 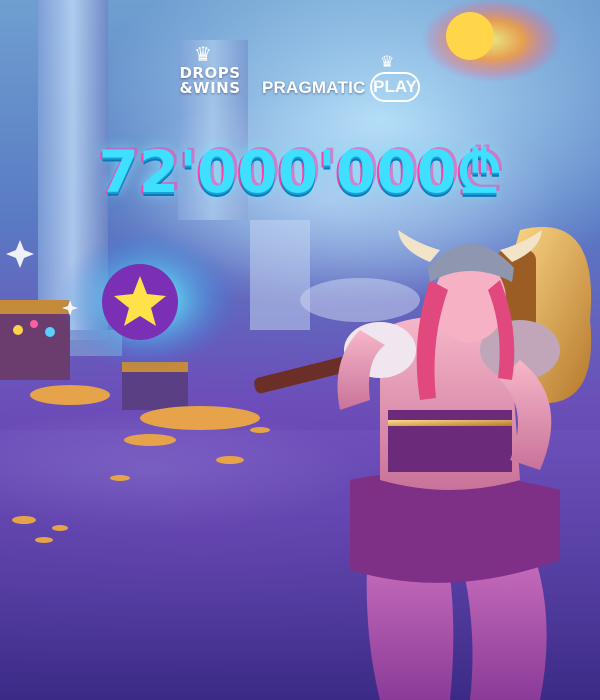 I want to click on drops-and-wins-logo: ♛ DROPS &WINS, so click(x=210, y=77).